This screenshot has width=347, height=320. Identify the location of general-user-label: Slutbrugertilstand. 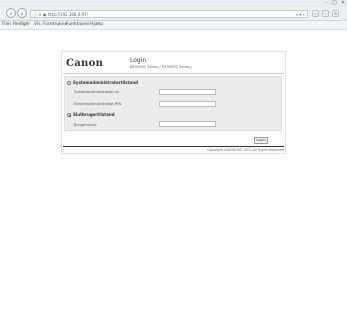
(94, 114).